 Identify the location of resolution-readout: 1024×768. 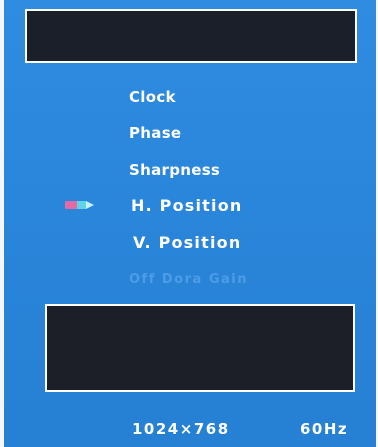
(181, 429).